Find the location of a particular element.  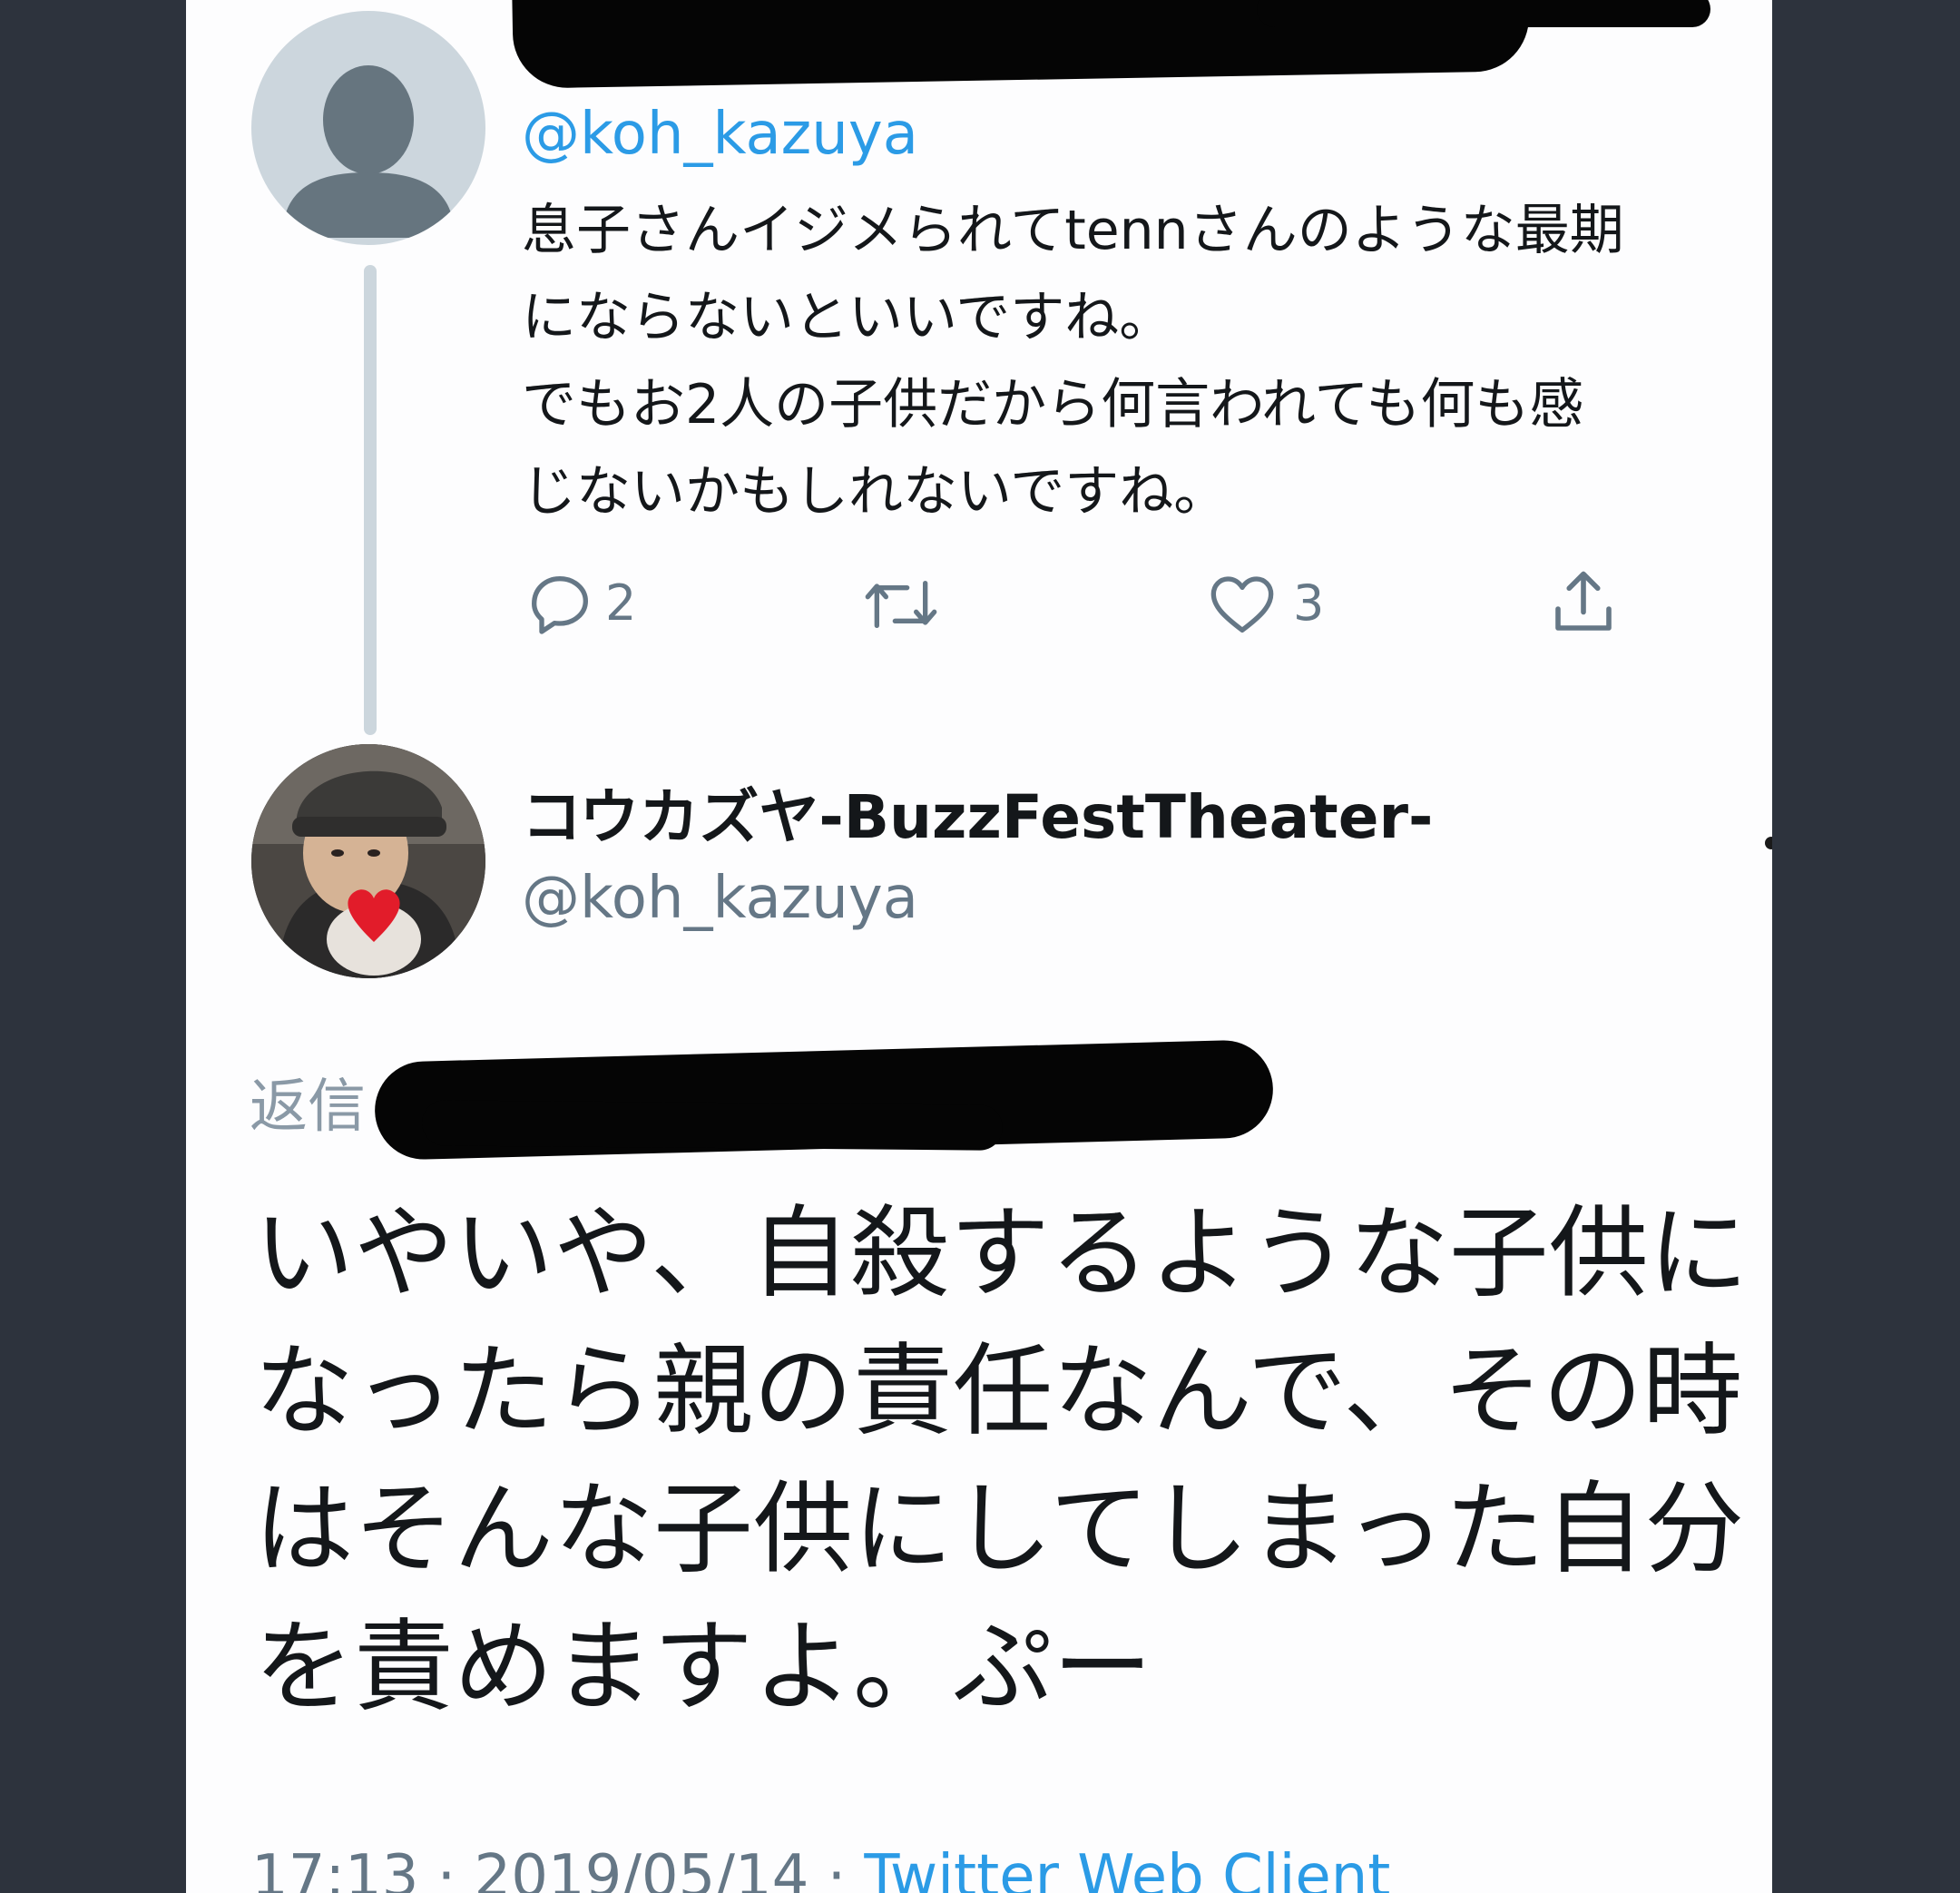

thread-connector-line is located at coordinates (370, 500).